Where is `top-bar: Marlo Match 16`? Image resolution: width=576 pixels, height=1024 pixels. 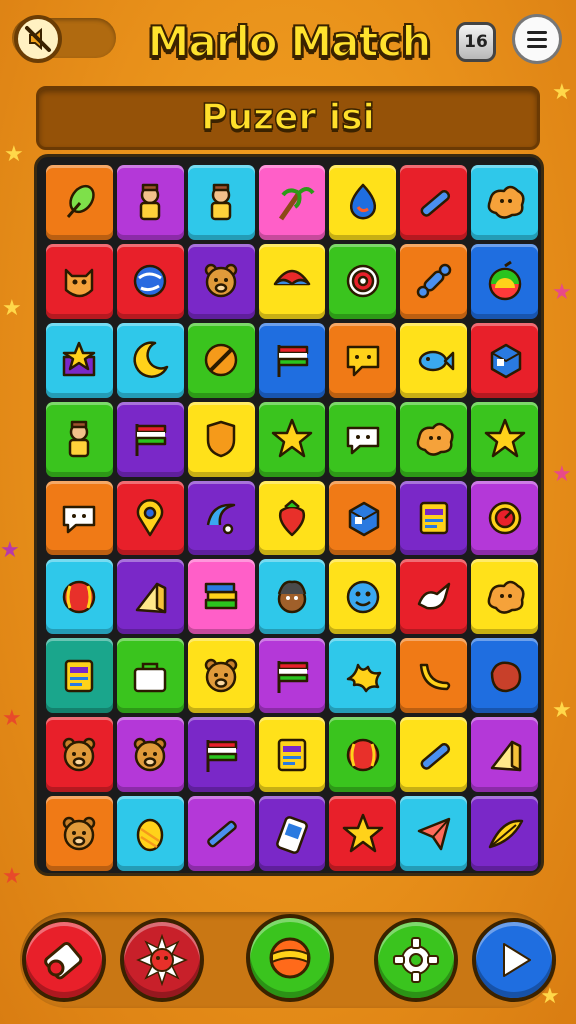
top-bar: Marlo Match 16 is located at coordinates (288, 41).